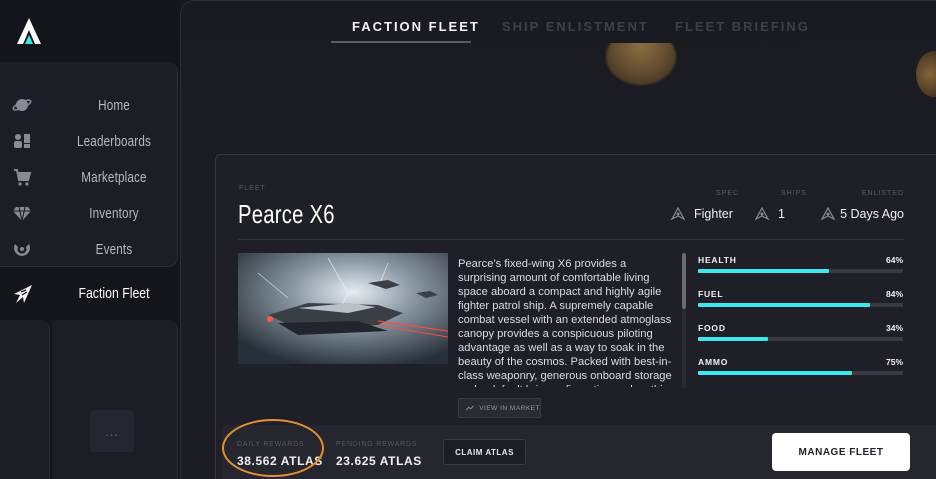 Image resolution: width=936 pixels, height=479 pixels. I want to click on nav-item-inventory: Inventory, so click(89, 213).